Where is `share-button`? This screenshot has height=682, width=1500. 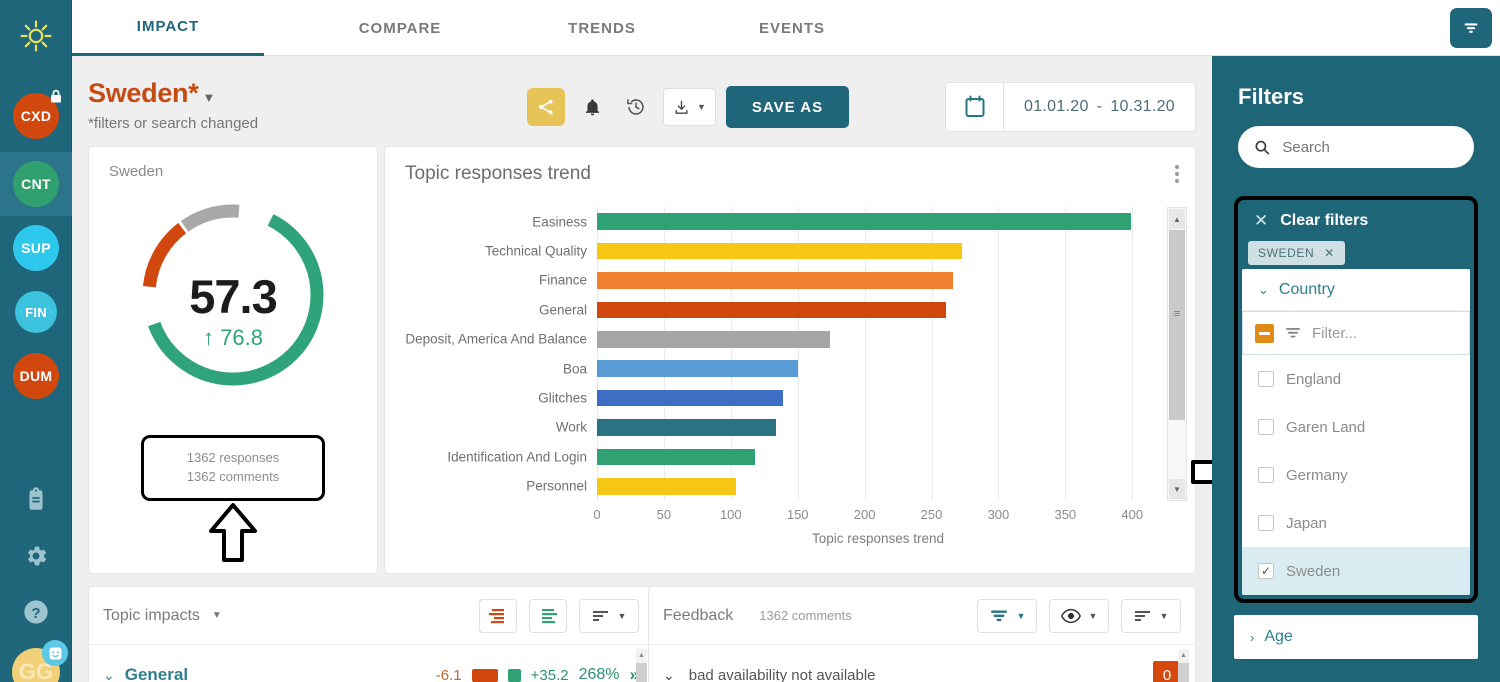
share-button is located at coordinates (546, 107).